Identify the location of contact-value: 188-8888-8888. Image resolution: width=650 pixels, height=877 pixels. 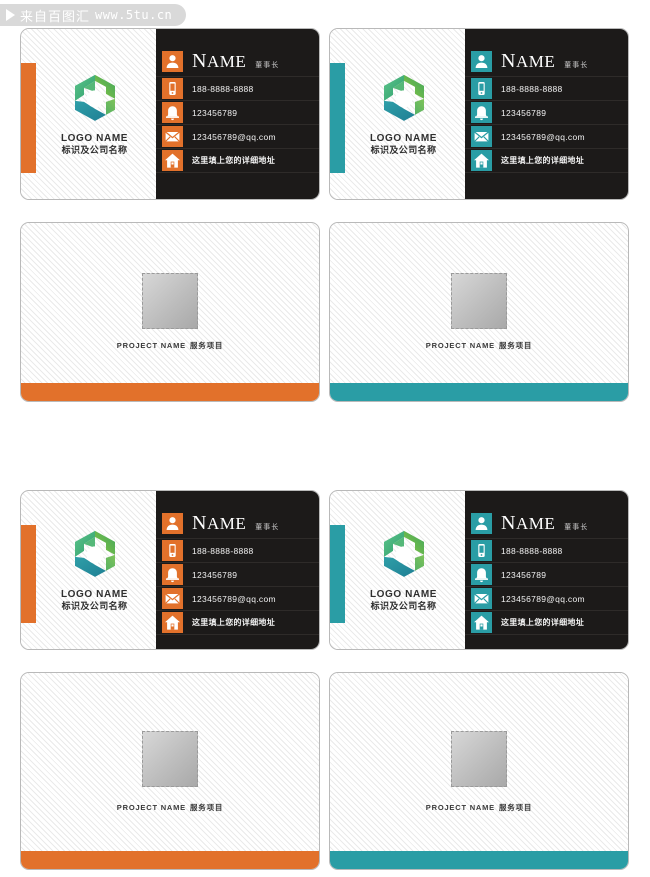
(532, 88).